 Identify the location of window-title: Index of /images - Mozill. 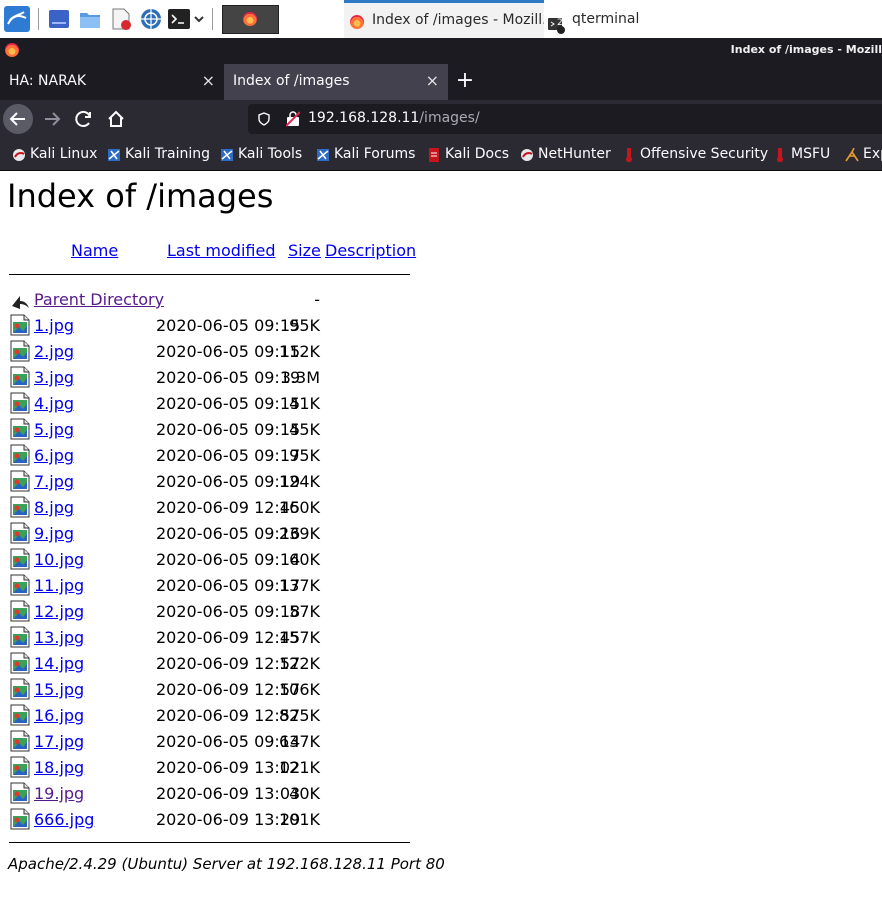
(806, 49).